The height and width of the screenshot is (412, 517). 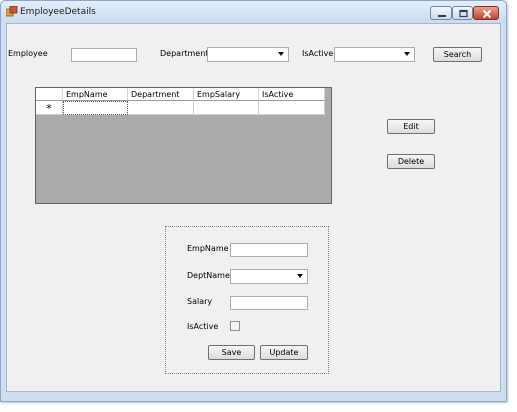 I want to click on isactive-checkbox, so click(x=235, y=326).